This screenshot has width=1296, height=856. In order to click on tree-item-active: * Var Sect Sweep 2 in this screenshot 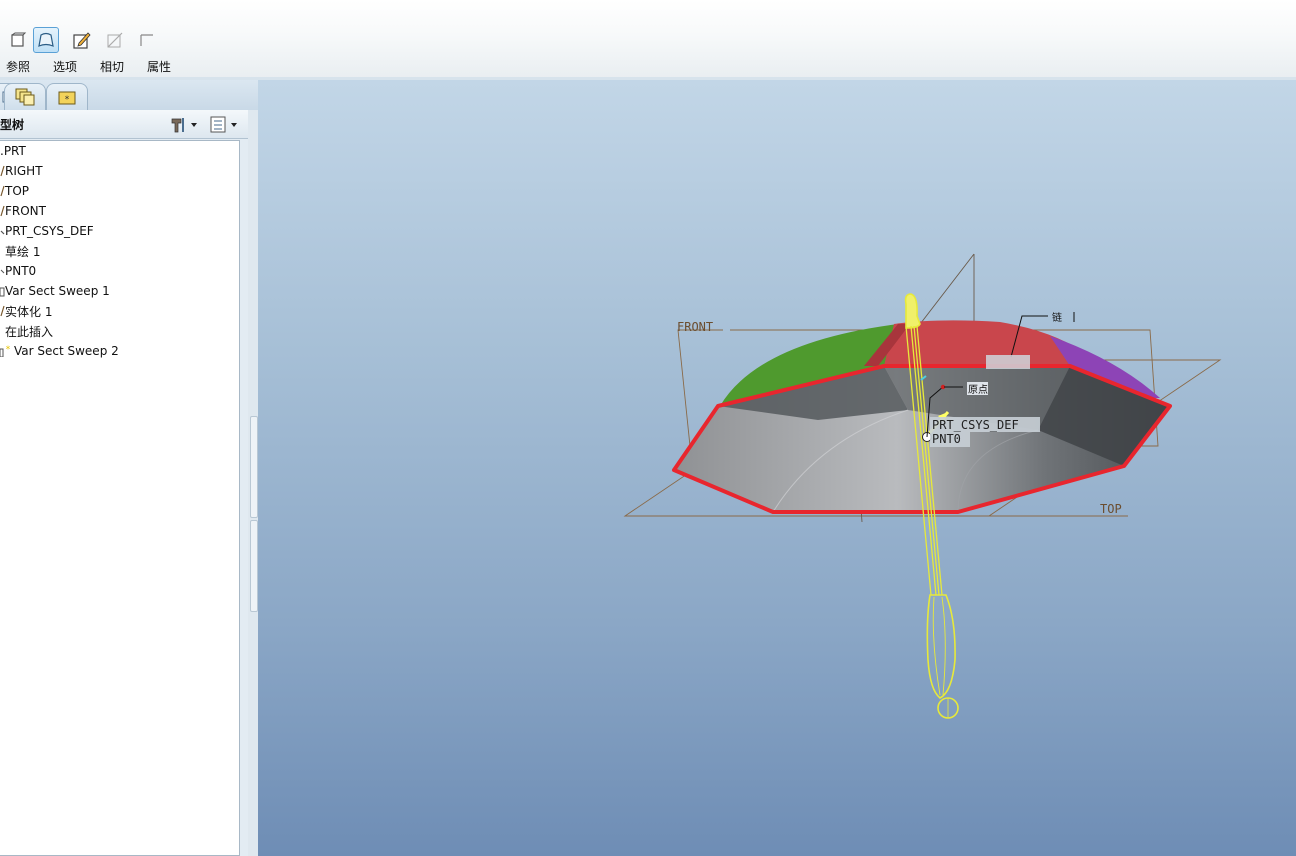, I will do `click(119, 351)`.